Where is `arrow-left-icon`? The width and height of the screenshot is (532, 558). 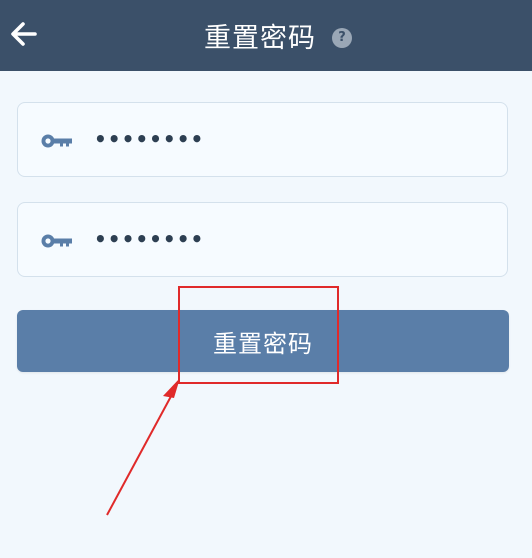
arrow-left-icon is located at coordinates (24, 34).